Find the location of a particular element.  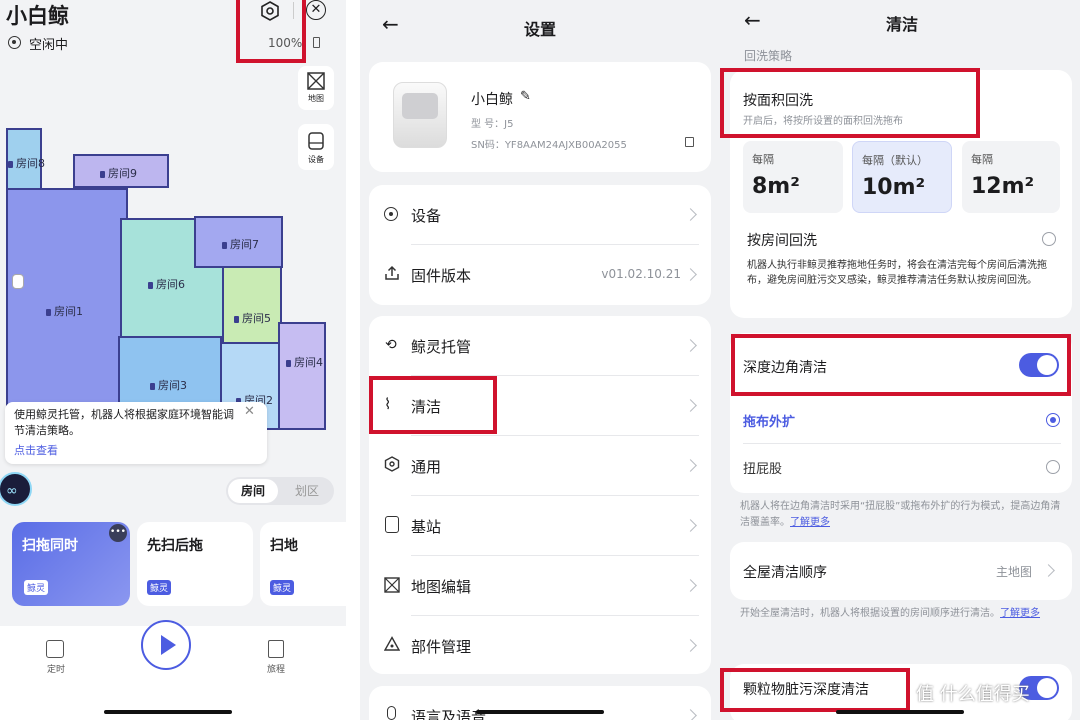

section-label: 回洗策略 is located at coordinates (768, 56).